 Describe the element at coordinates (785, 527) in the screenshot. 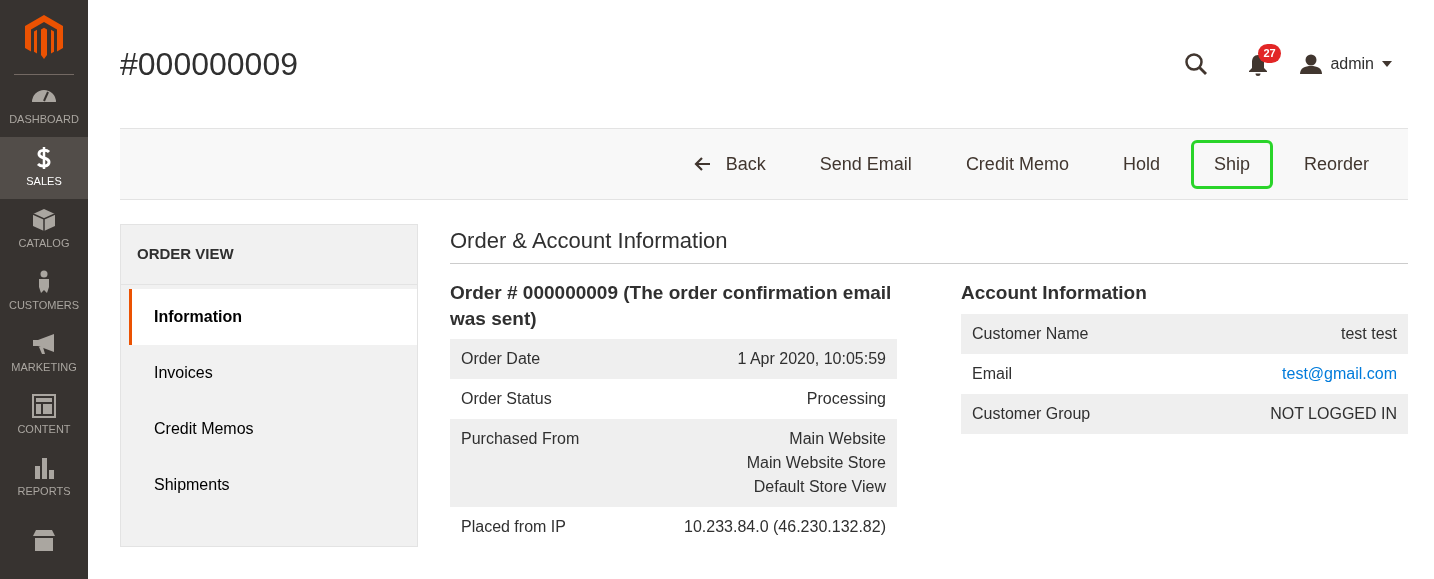

I see `row-value: 10.233.84.0 (46.230.132.82)` at that location.